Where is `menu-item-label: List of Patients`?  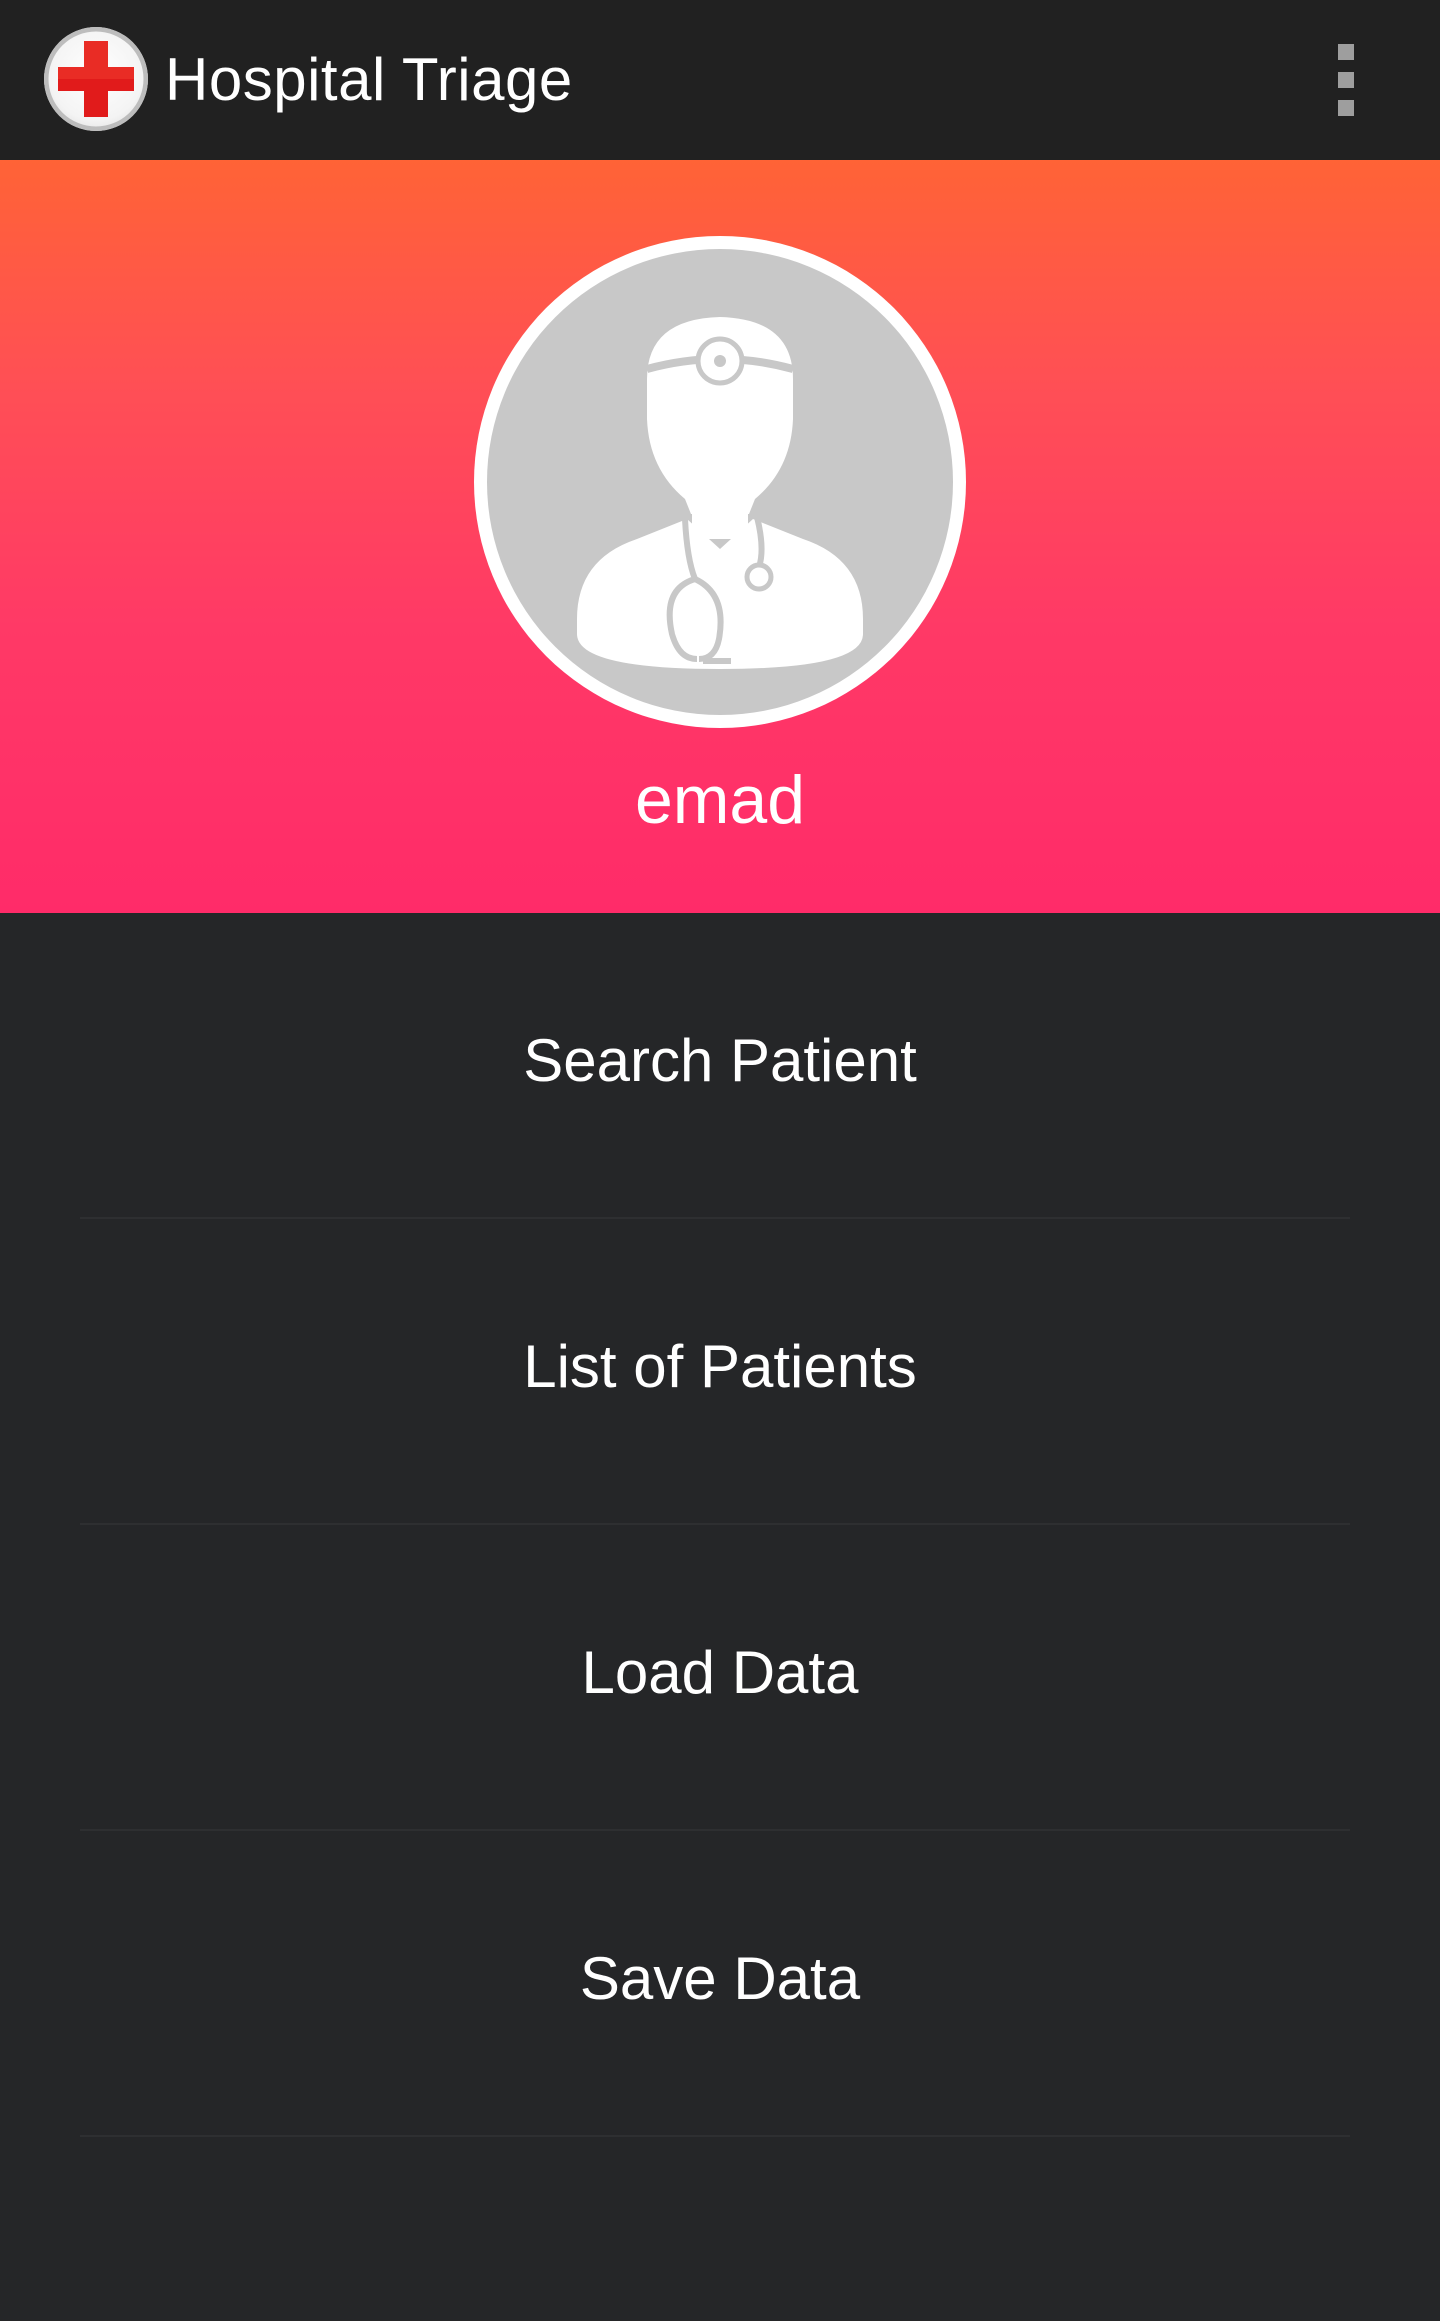 menu-item-label: List of Patients is located at coordinates (720, 1366).